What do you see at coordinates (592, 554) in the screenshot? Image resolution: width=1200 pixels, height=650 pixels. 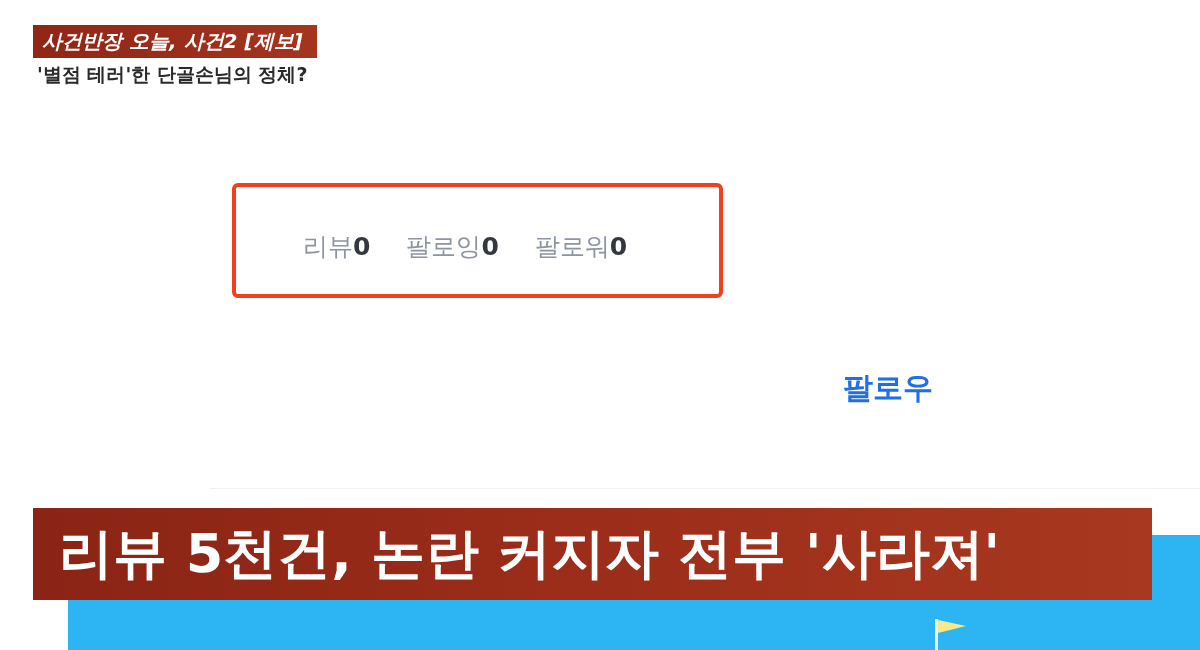 I see `headline-banner: 리뷰 5천건, 논란 커지자 전부 '사라져'` at bounding box center [592, 554].